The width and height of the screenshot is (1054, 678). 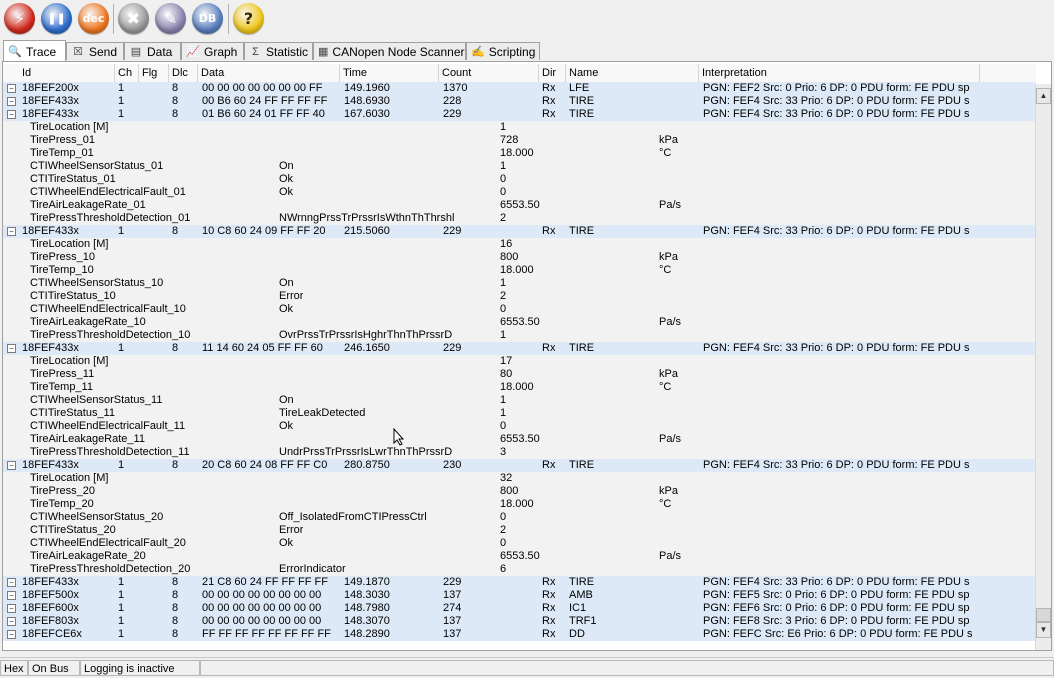 What do you see at coordinates (549, 465) in the screenshot?
I see `cell-dir: Rx` at bounding box center [549, 465].